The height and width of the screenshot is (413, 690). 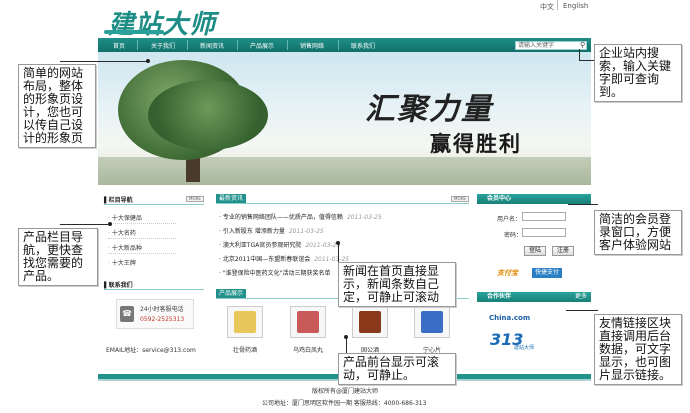 I want to click on partner-313-subtext: 建站大师, so click(x=524, y=348).